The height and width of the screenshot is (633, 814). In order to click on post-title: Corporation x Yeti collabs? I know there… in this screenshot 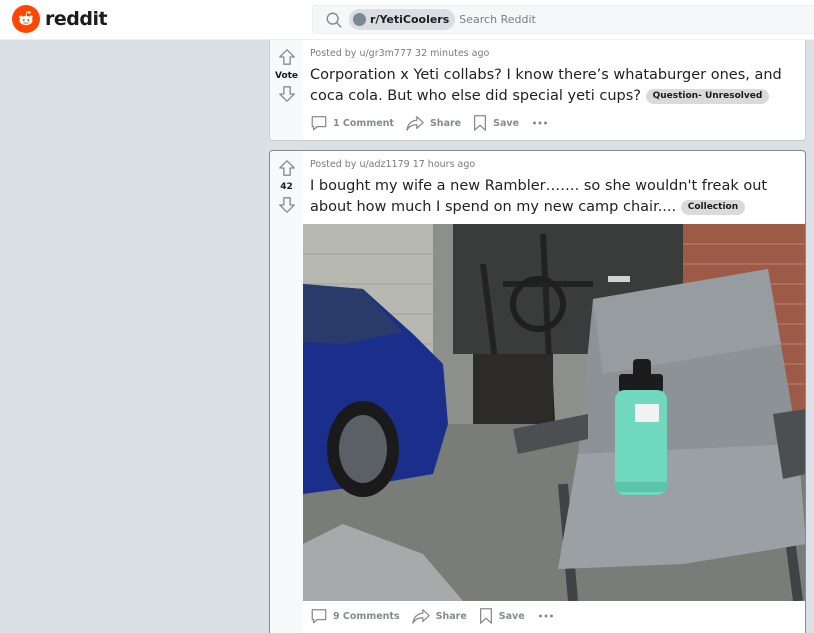, I will do `click(557, 86)`.